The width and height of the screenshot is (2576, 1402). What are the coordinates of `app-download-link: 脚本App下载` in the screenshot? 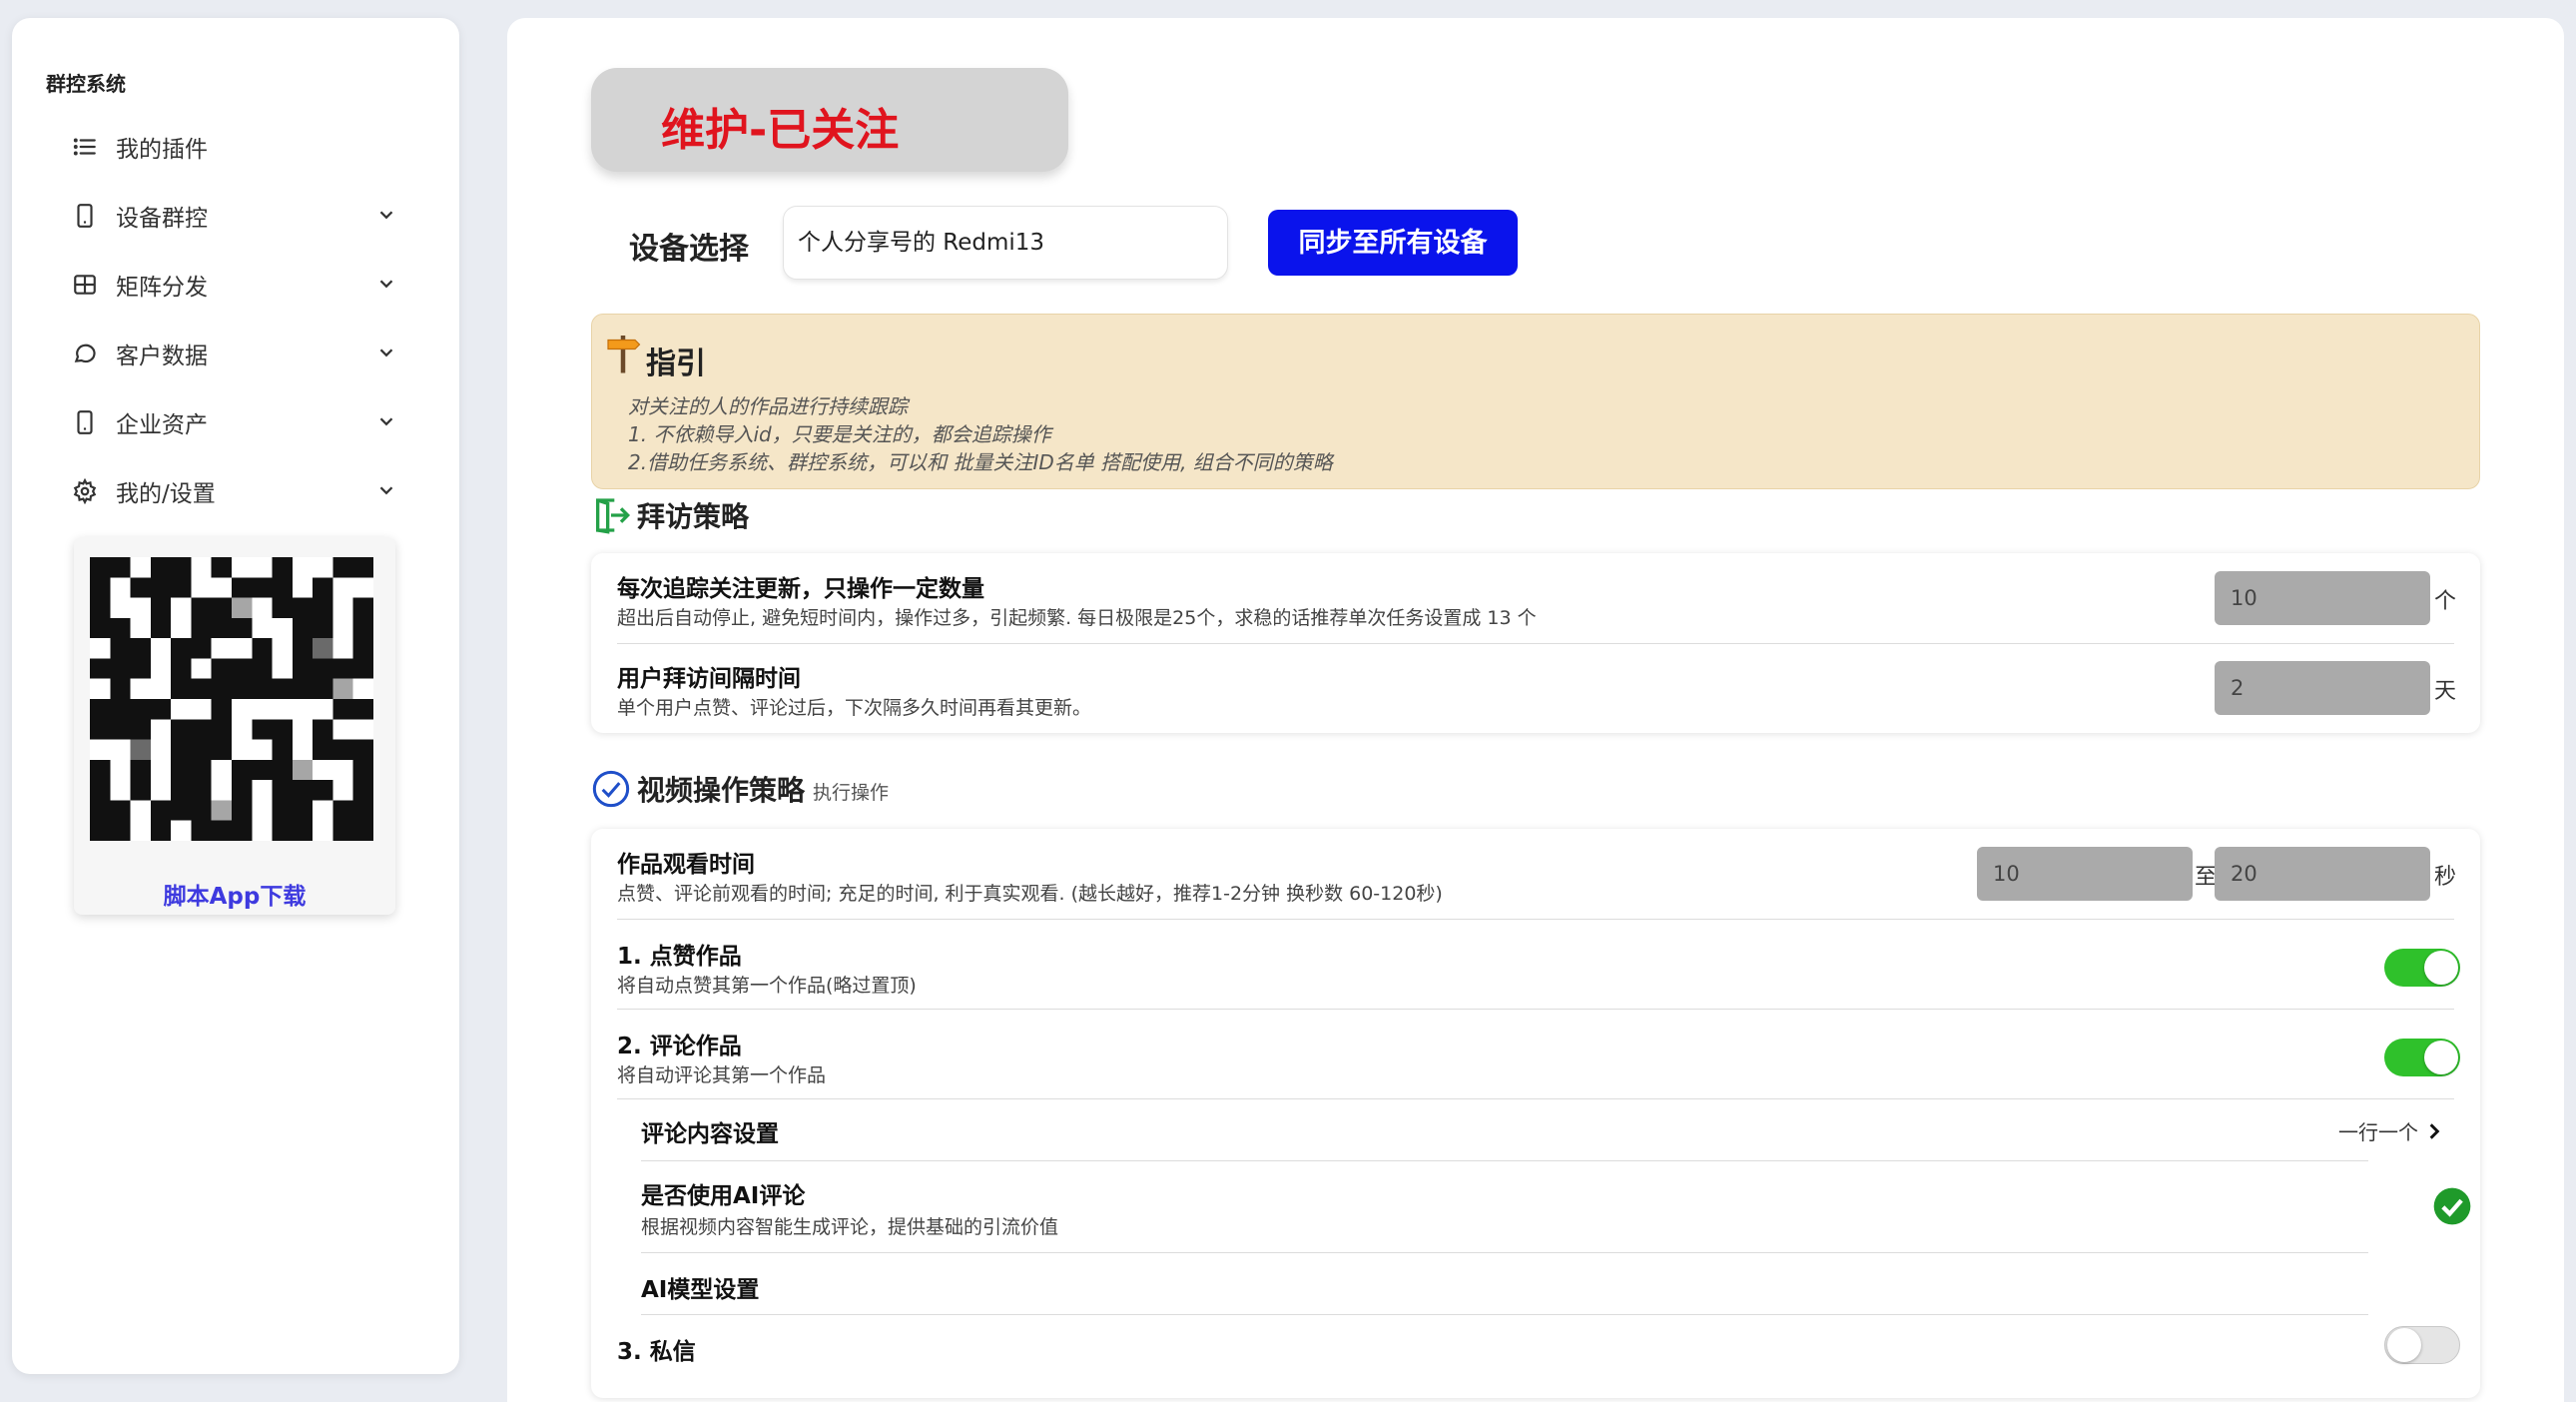 It's located at (234, 894).